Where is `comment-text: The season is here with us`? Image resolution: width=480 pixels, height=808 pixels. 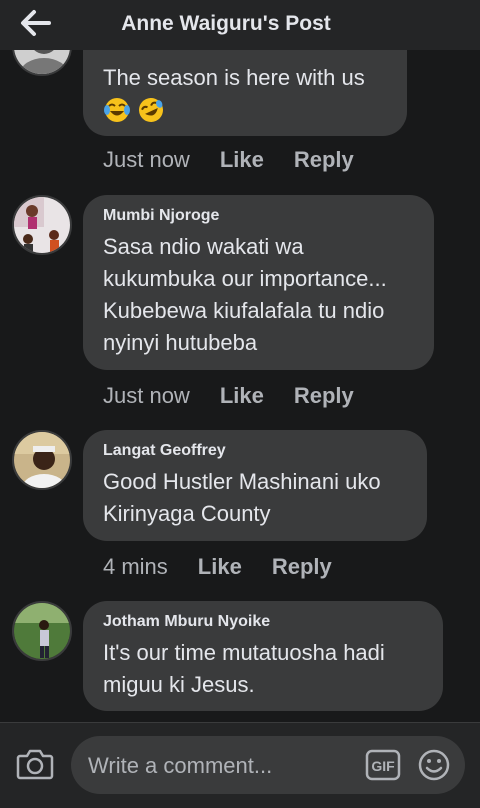 comment-text: The season is here with us is located at coordinates (234, 77).